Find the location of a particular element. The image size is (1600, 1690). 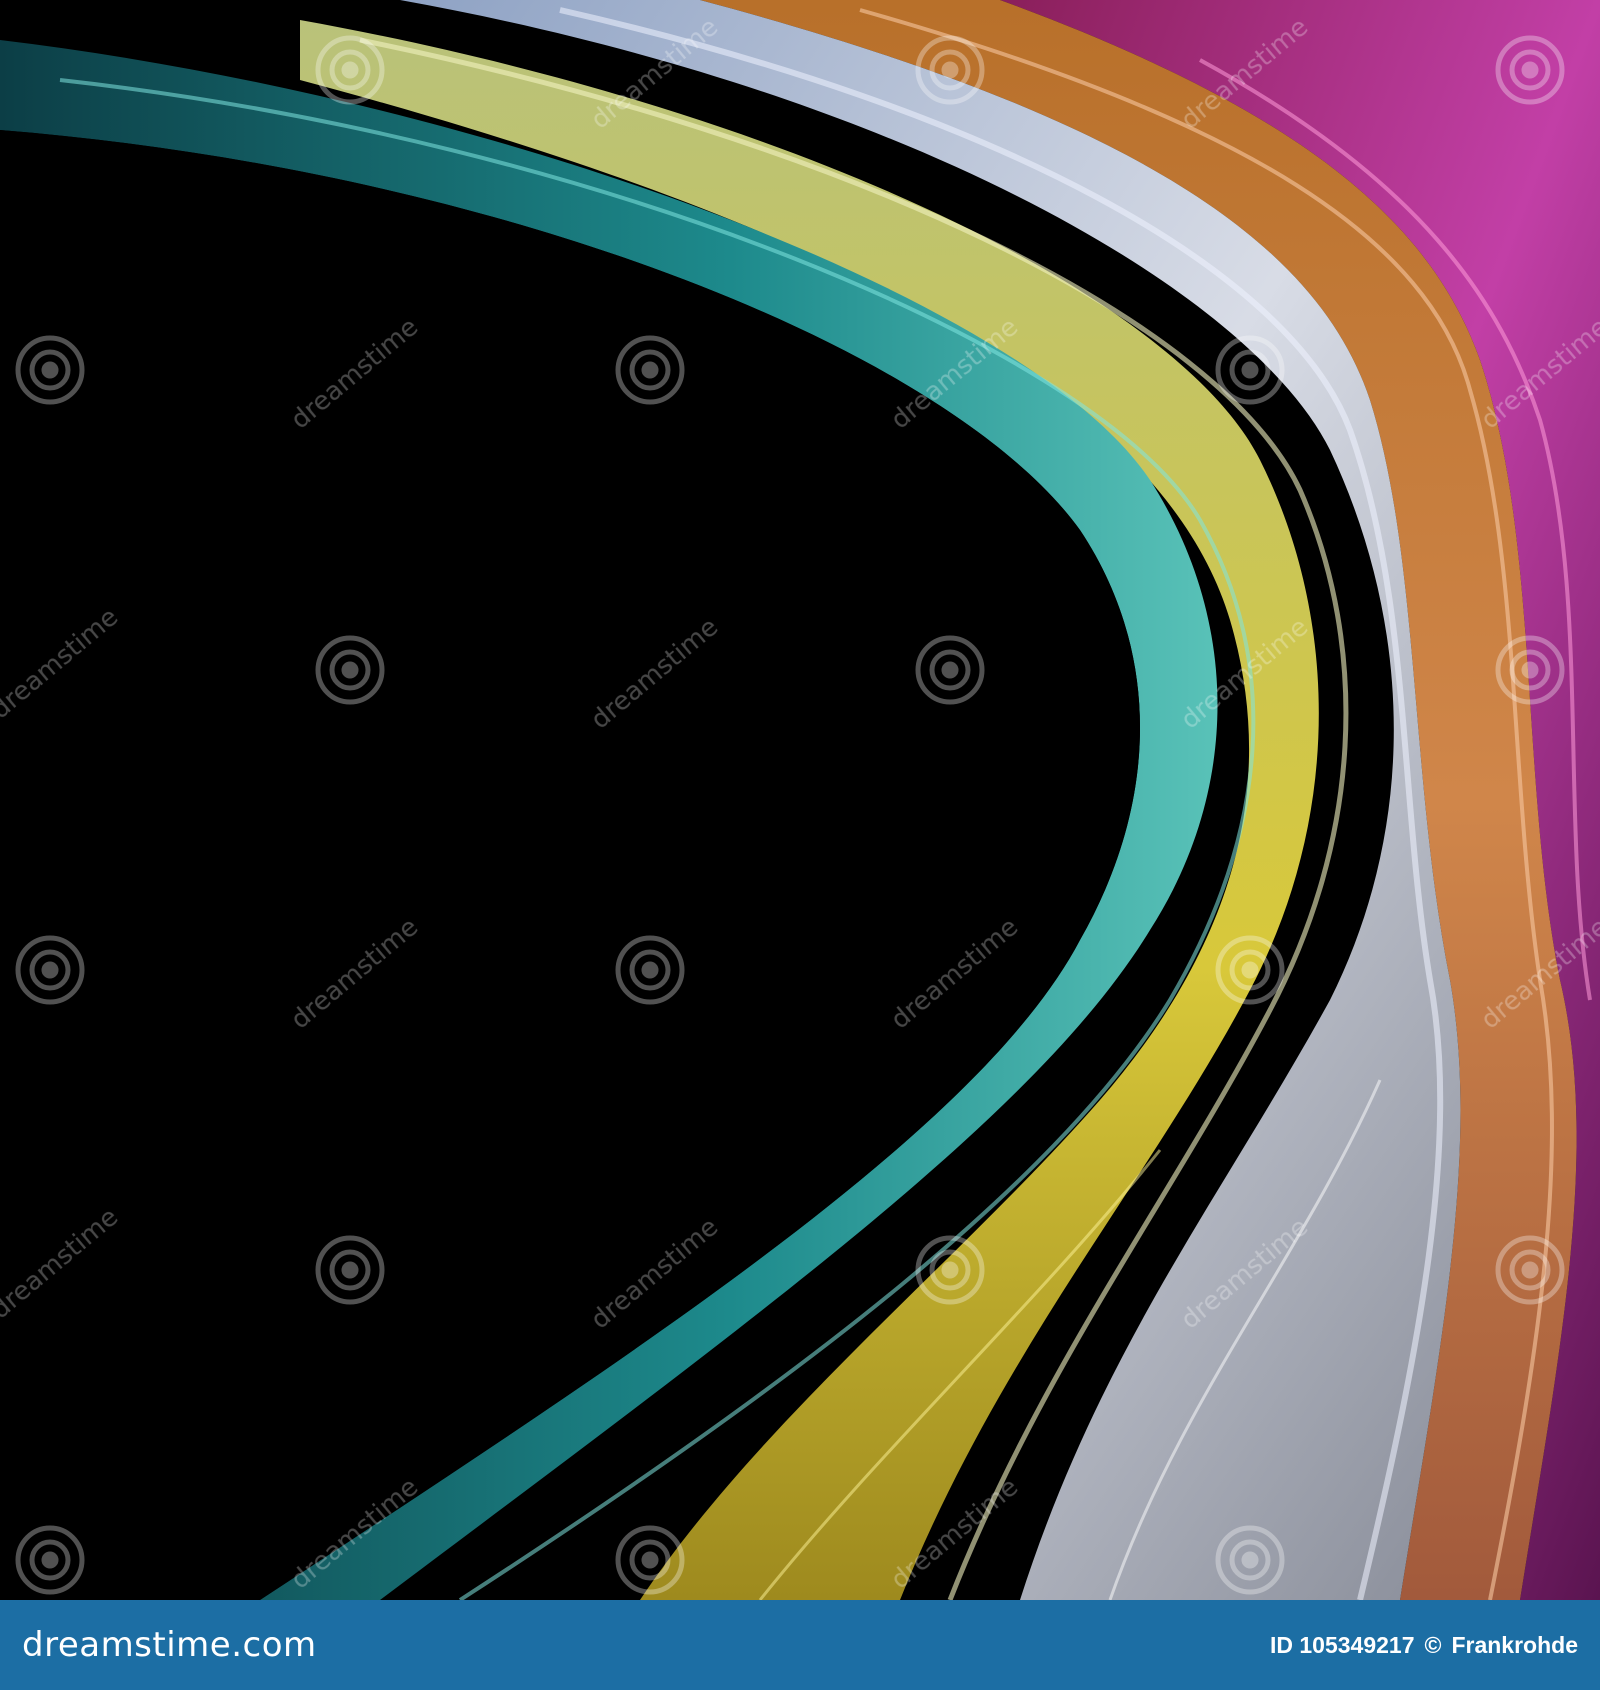

image-id: ID 105349217 is located at coordinates (1342, 1644).